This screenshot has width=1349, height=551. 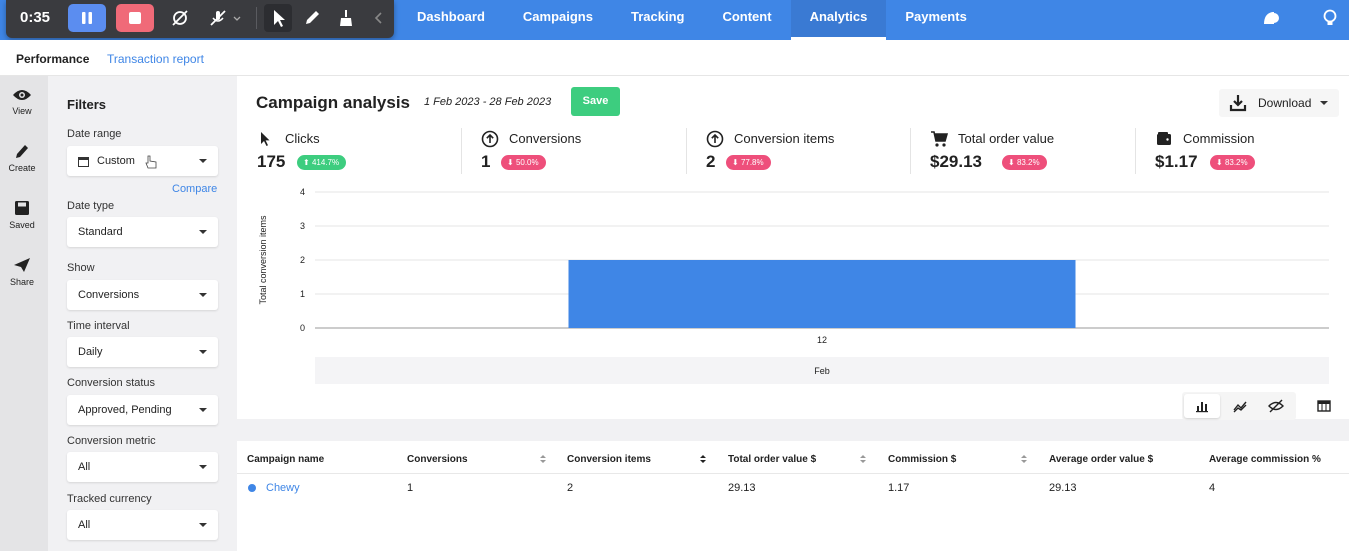 What do you see at coordinates (346, 18) in the screenshot?
I see `brush-icon` at bounding box center [346, 18].